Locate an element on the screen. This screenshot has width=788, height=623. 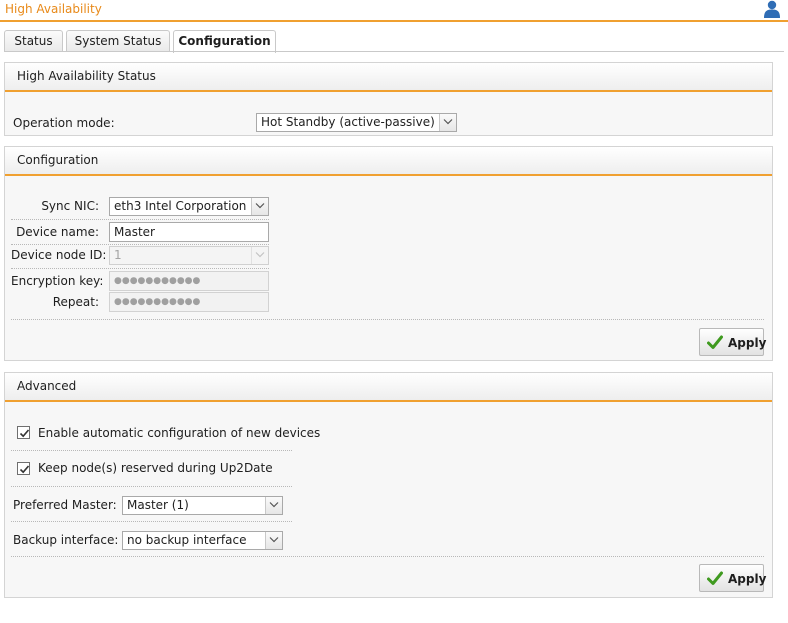
tab-status: Status is located at coordinates (33, 41).